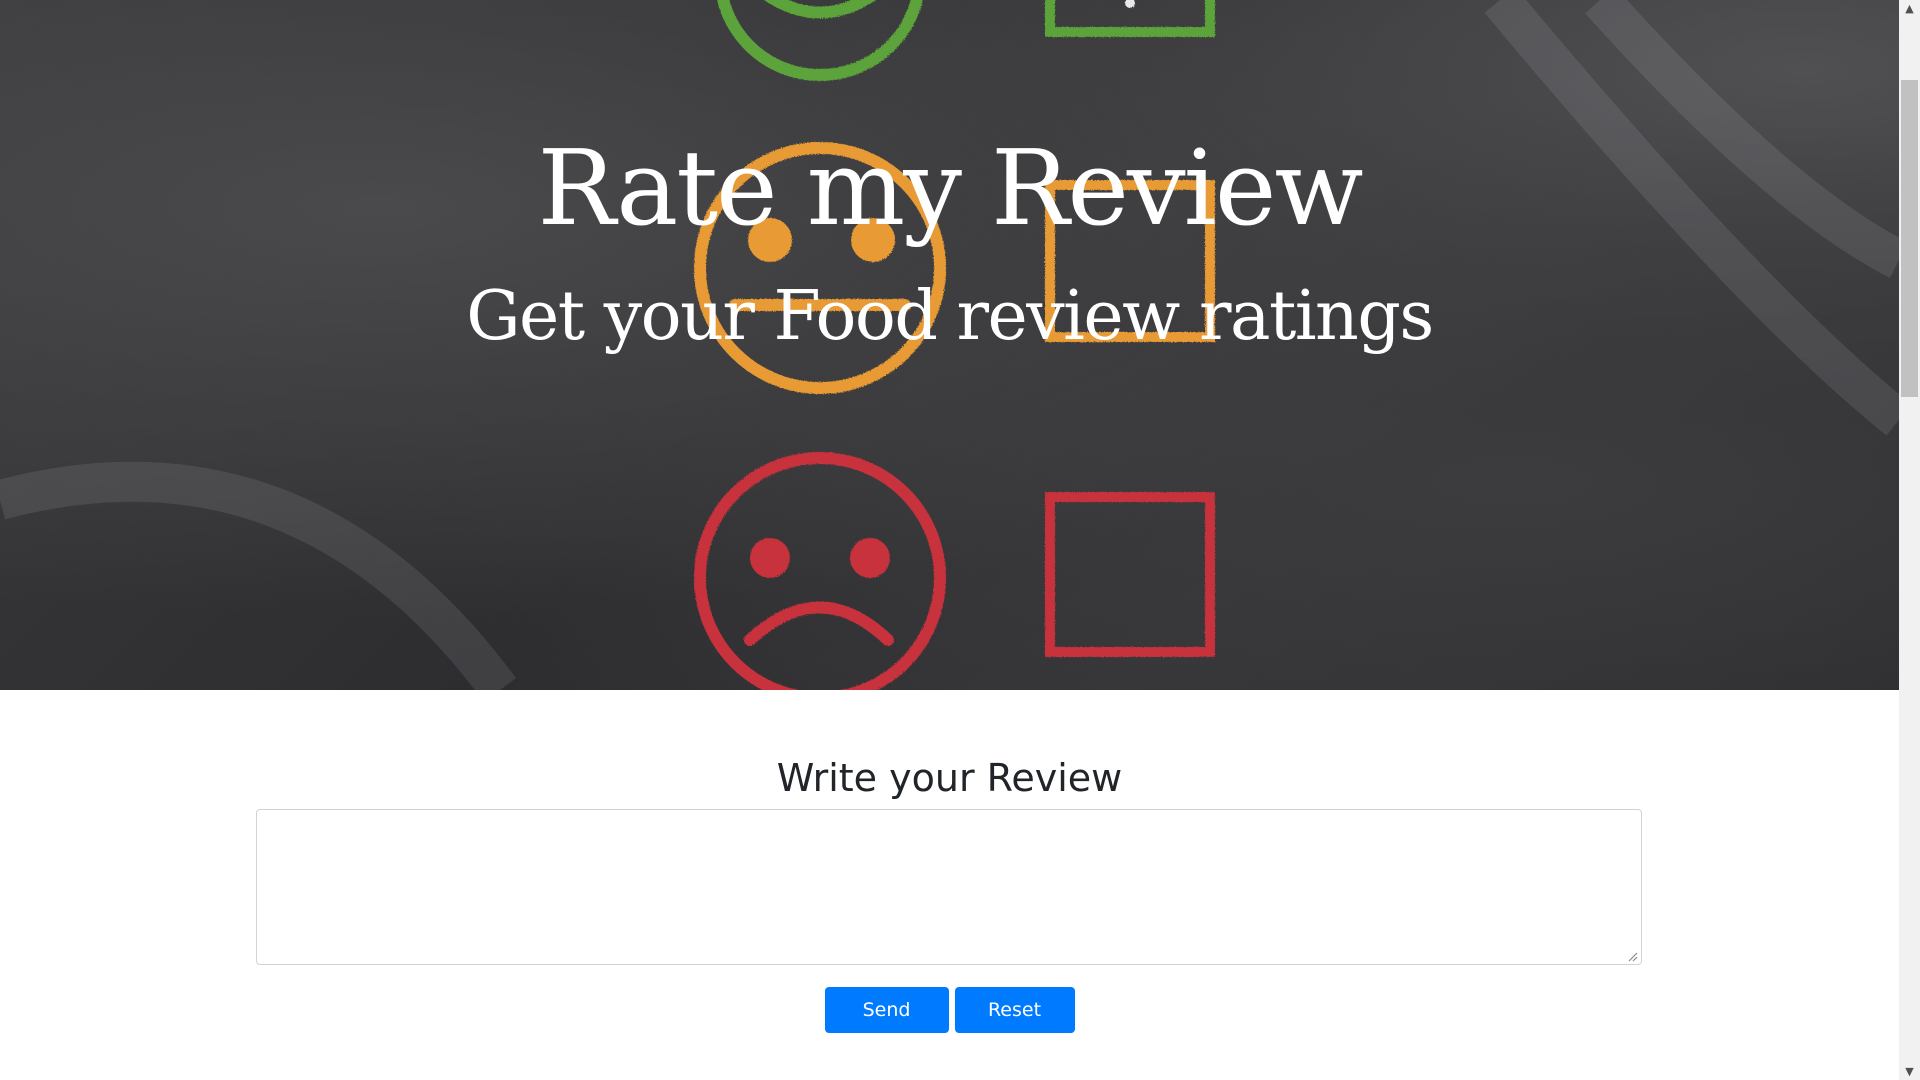 Image resolution: width=1920 pixels, height=1080 pixels. I want to click on send-form-button: Send form, so click(886, 1026).